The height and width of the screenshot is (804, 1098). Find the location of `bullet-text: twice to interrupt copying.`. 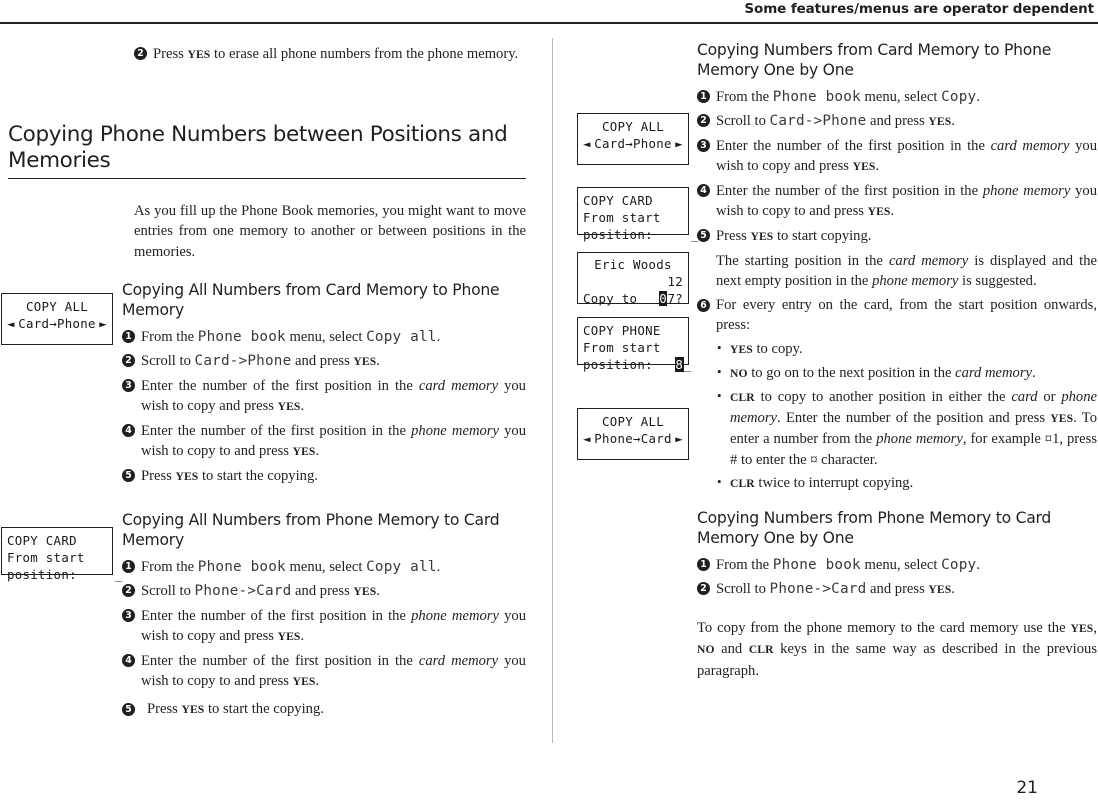

bullet-text: twice to interrupt copying. is located at coordinates (834, 482).